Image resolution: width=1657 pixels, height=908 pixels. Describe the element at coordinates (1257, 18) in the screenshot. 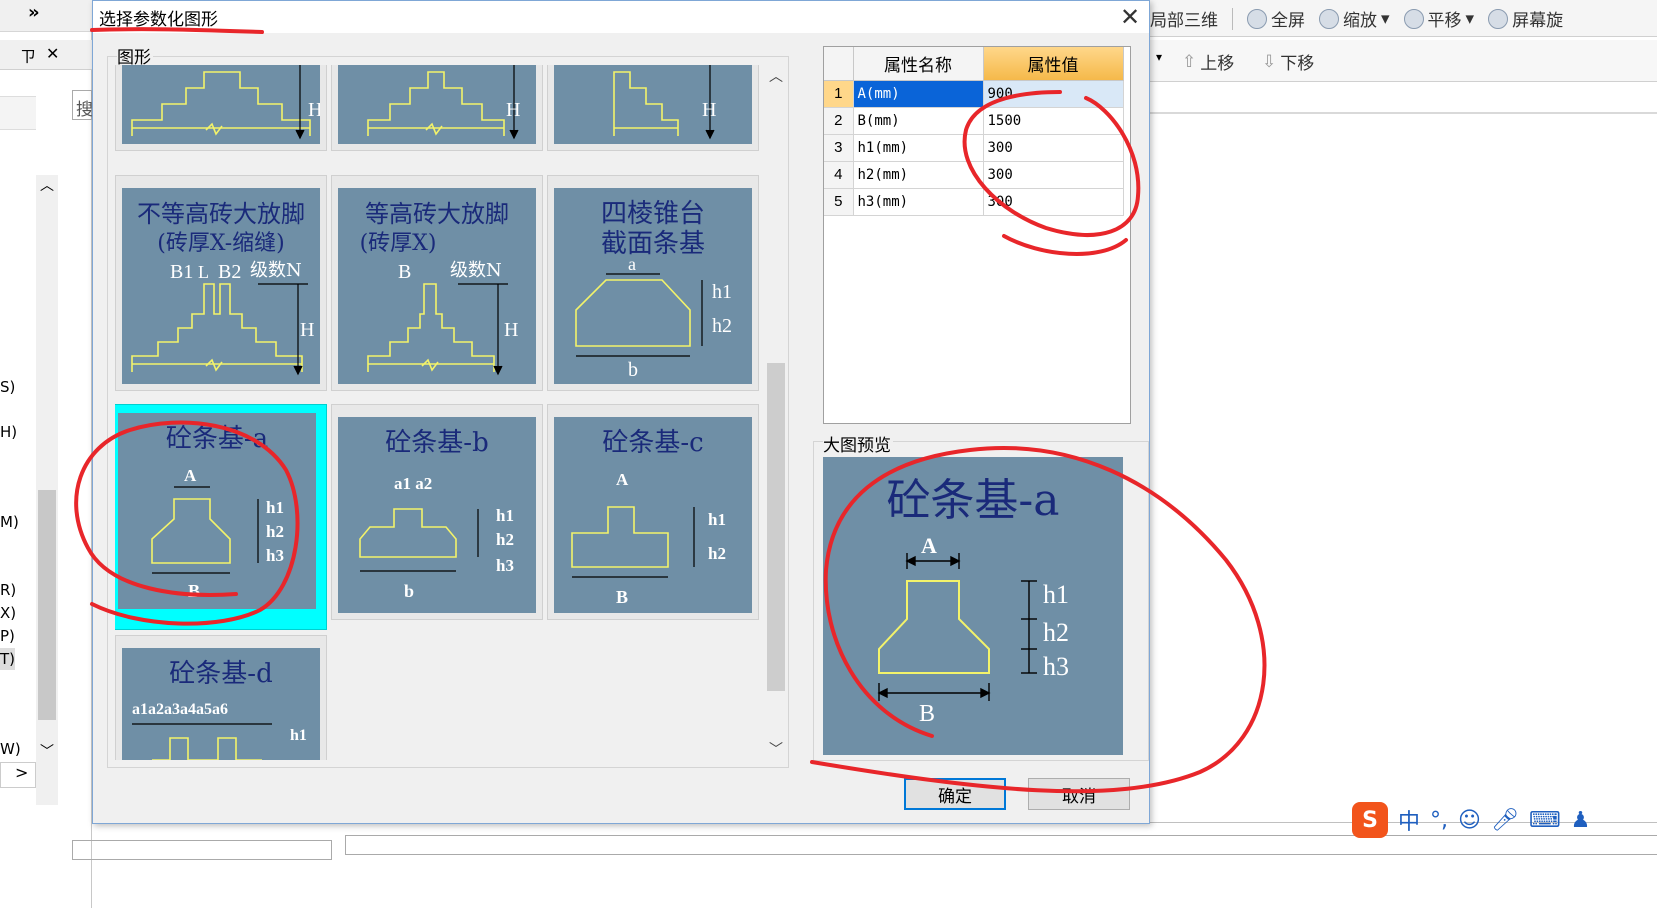

I see `fullscreen-icon` at that location.